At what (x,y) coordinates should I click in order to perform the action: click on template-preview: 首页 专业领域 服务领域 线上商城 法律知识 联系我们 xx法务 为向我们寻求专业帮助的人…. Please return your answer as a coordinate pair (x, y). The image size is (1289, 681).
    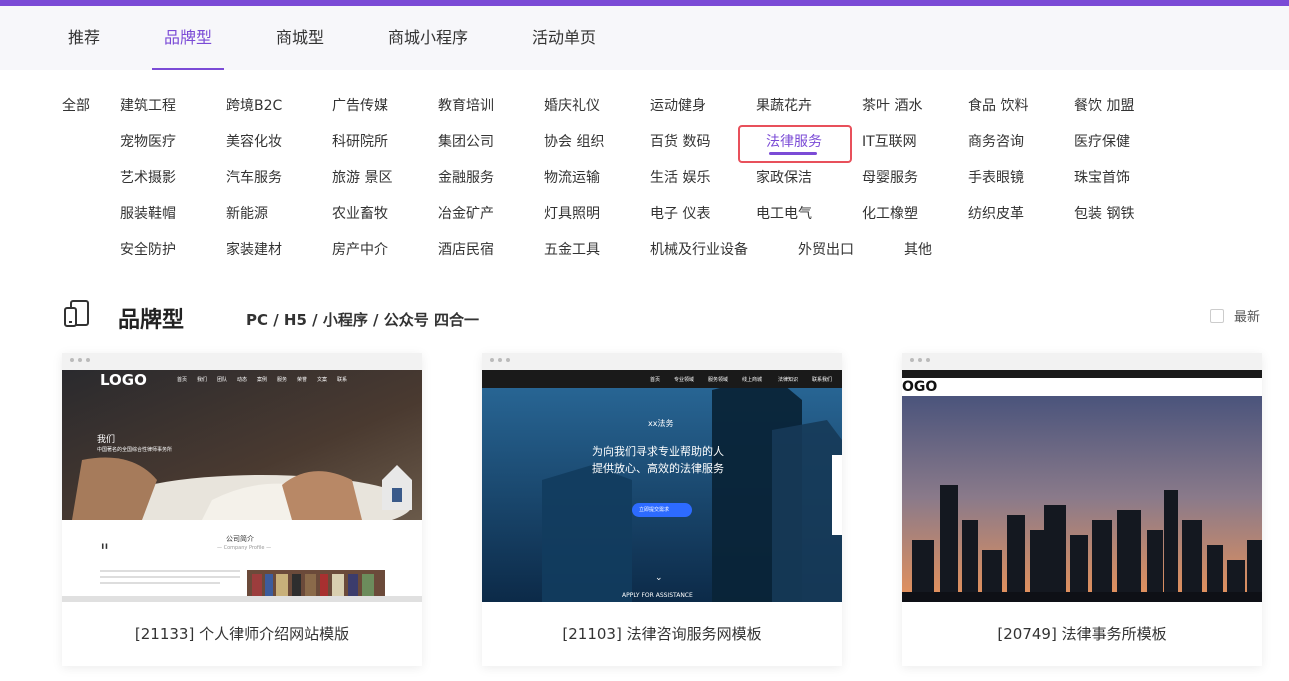
    Looking at the image, I should click on (662, 486).